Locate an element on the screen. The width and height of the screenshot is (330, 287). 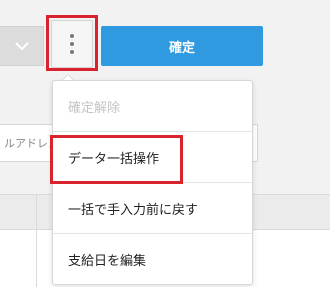
menu-item-unconfirm: 確定解除 is located at coordinates (152, 106).